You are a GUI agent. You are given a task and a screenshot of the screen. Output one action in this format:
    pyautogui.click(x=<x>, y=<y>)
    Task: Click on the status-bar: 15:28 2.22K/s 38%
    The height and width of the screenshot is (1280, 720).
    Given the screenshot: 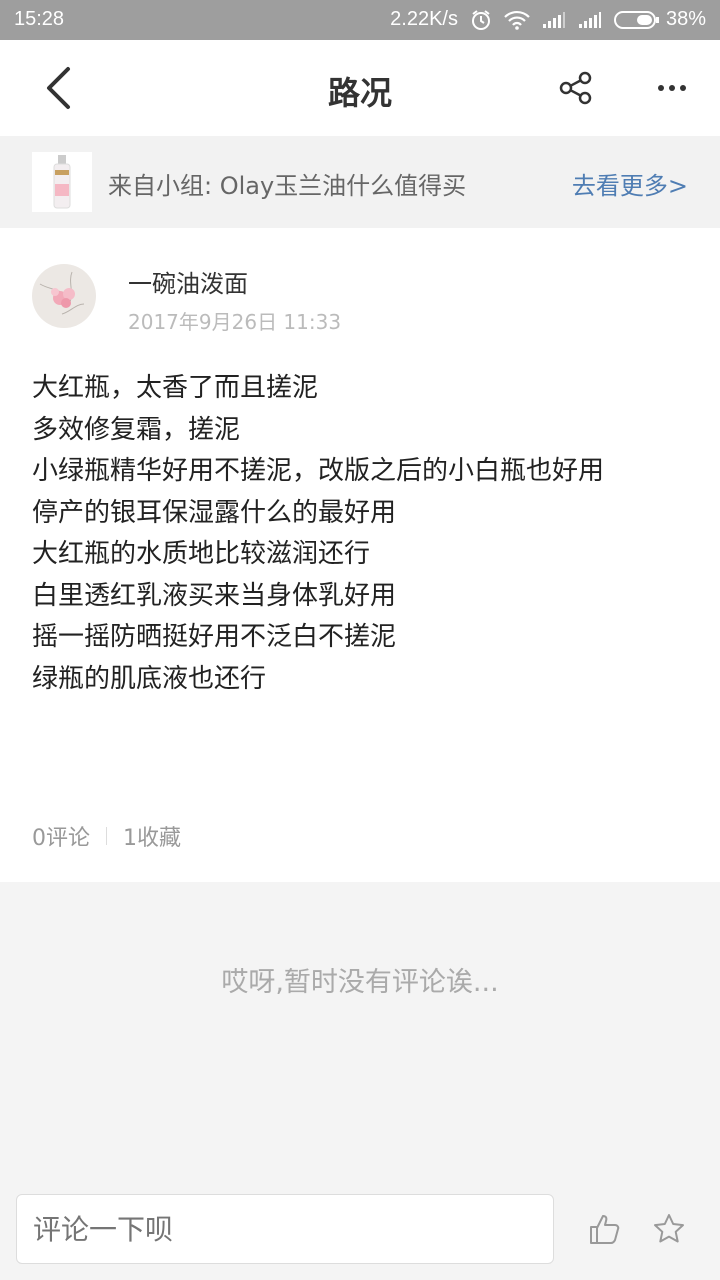 What is the action you would take?
    pyautogui.click(x=360, y=20)
    